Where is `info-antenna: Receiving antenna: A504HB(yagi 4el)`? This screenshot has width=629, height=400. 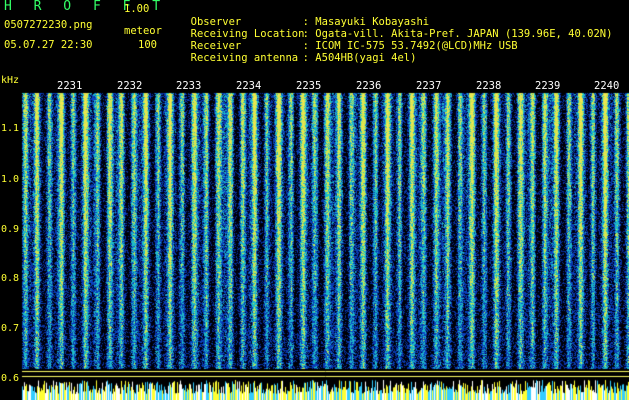
info-antenna: Receiving antenna: A504HB(yagi 4el) is located at coordinates (297, 52).